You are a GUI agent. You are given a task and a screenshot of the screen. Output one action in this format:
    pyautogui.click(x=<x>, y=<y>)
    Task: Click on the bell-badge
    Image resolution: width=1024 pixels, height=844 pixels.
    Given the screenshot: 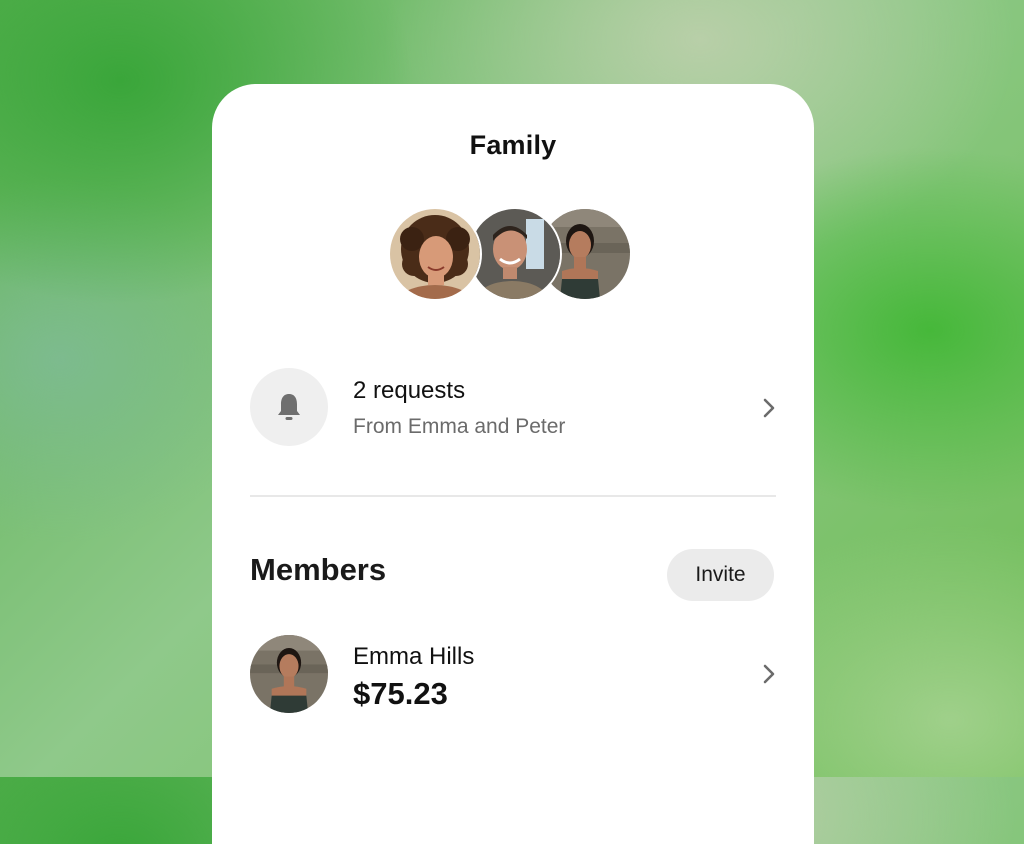 What is the action you would take?
    pyautogui.click(x=289, y=407)
    